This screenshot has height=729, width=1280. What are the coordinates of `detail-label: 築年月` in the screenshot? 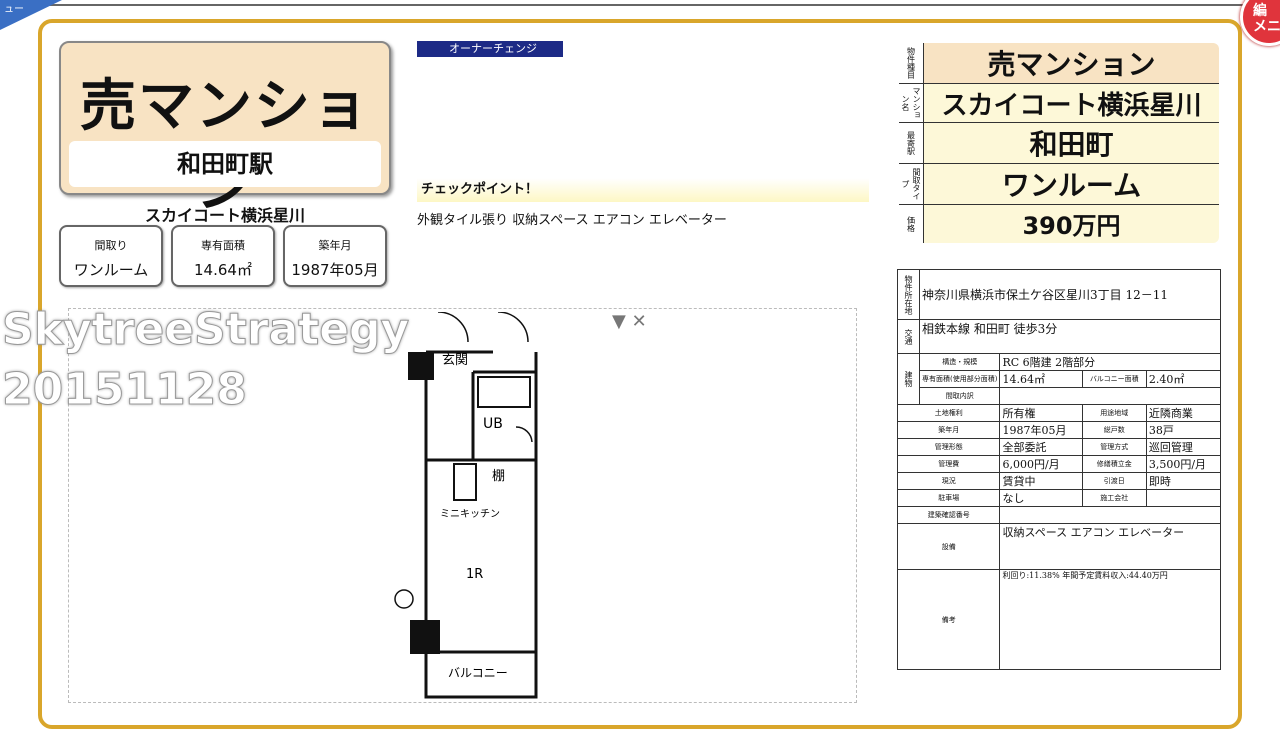 It's located at (948, 430).